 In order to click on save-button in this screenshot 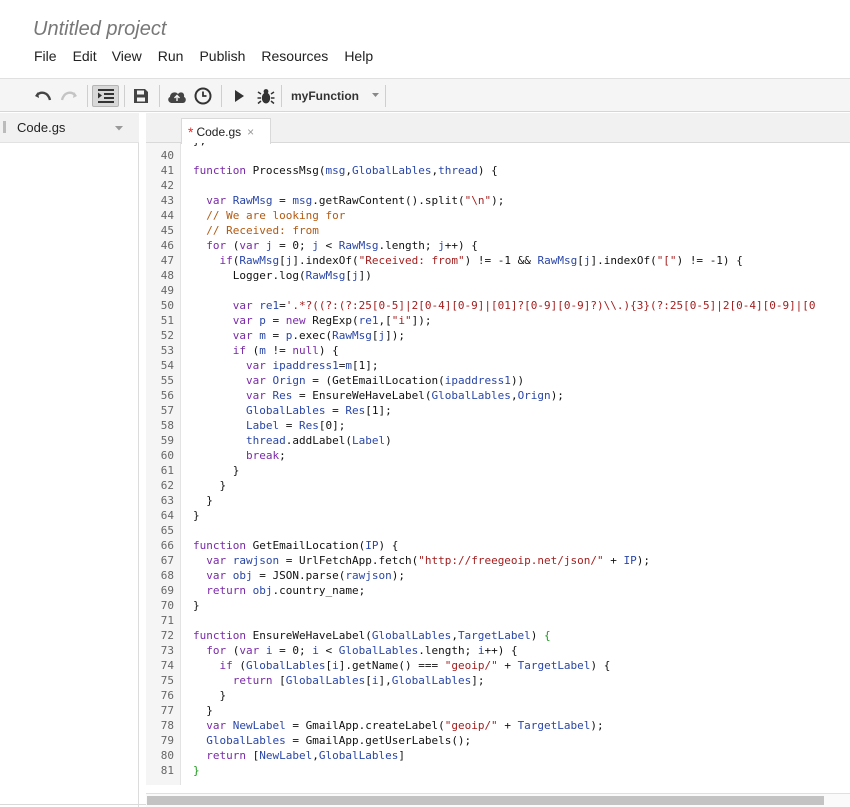, I will do `click(141, 96)`.